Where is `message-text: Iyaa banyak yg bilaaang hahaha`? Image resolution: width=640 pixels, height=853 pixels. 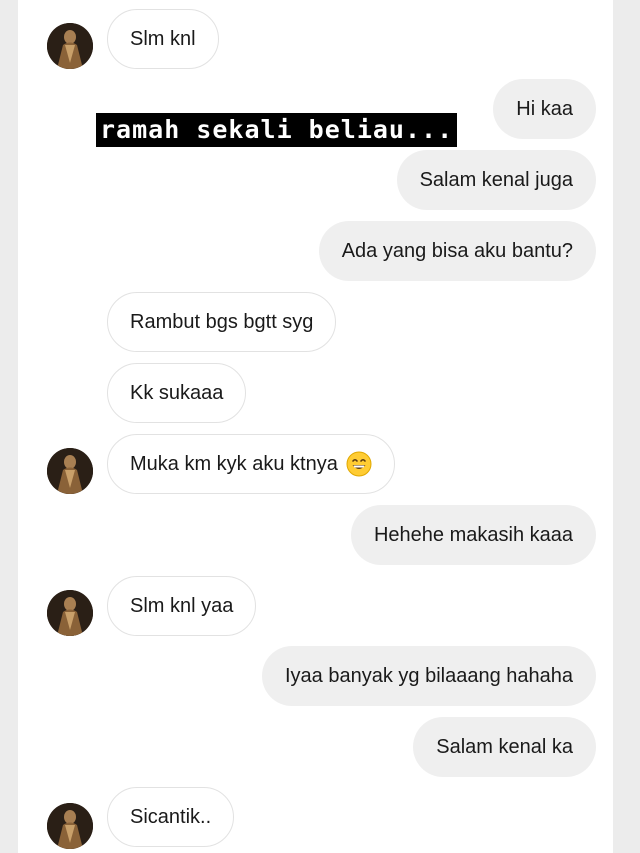 message-text: Iyaa banyak yg bilaaang hahaha is located at coordinates (428, 675).